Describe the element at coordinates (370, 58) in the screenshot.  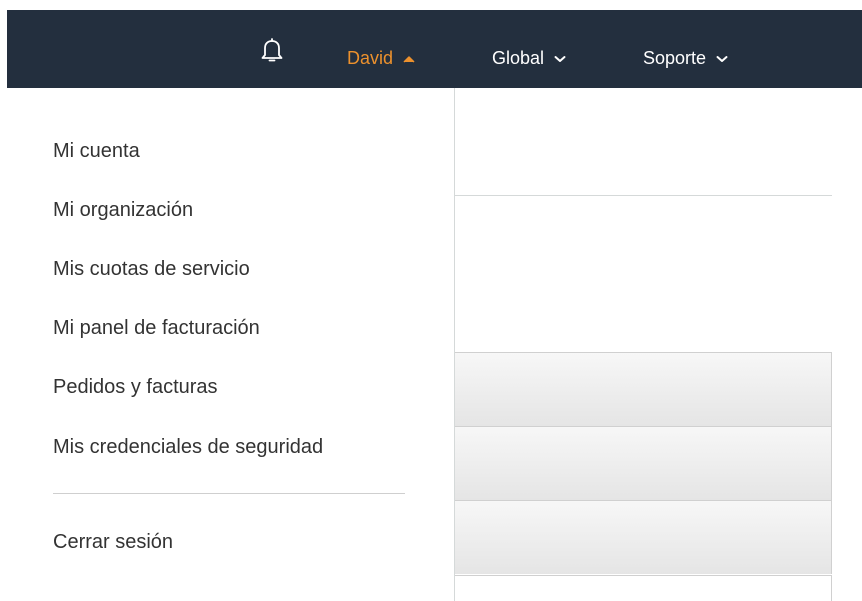
I see `user-menu-label: David` at that location.